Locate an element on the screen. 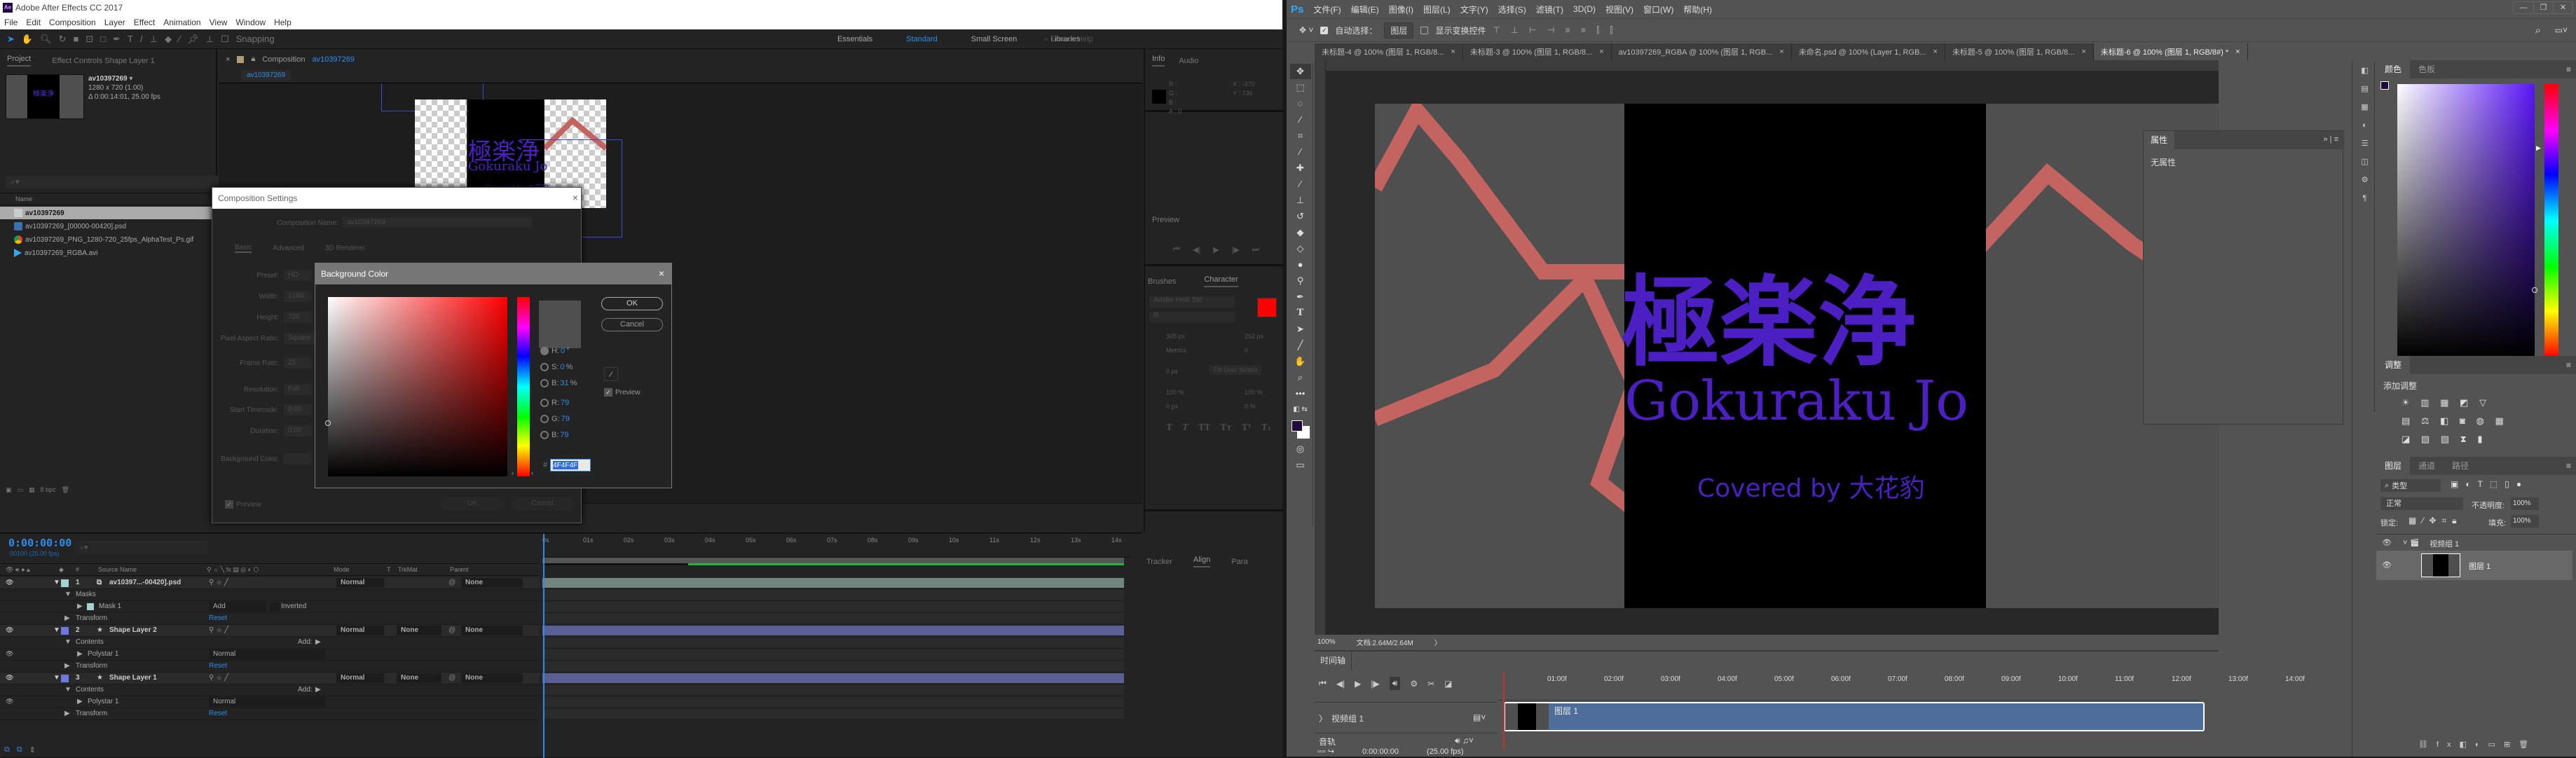  group-label: Masks is located at coordinates (86, 594).